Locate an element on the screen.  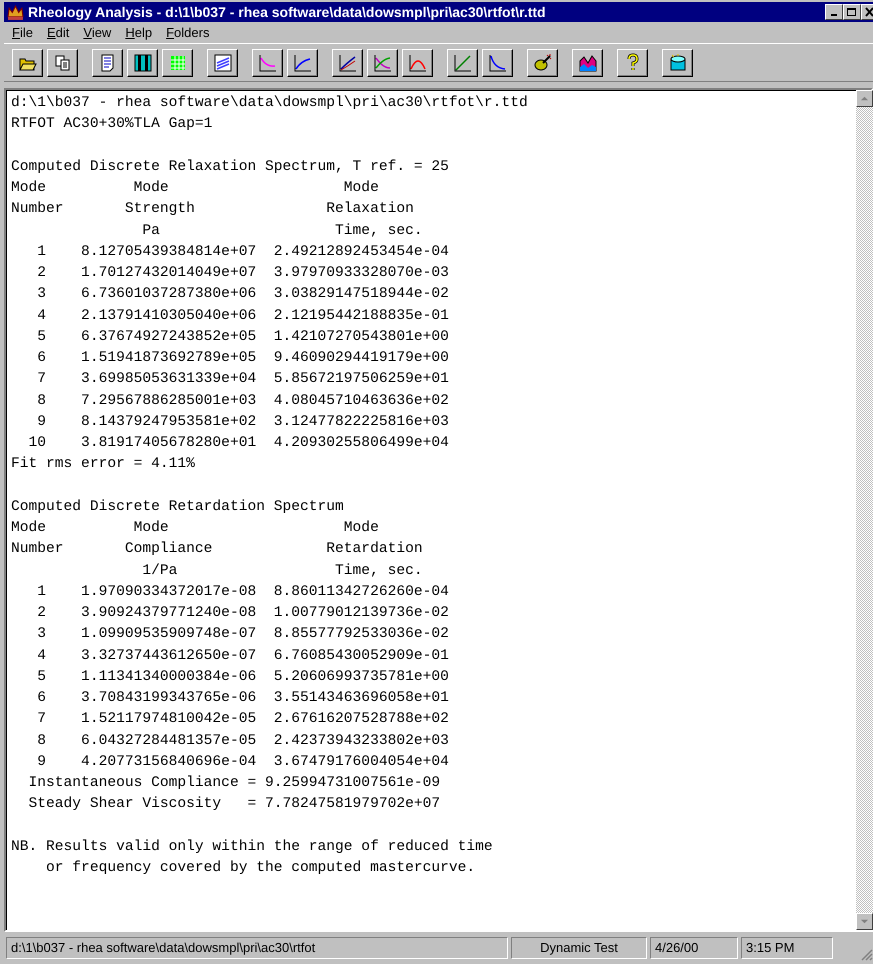
drum-icon is located at coordinates (678, 63).